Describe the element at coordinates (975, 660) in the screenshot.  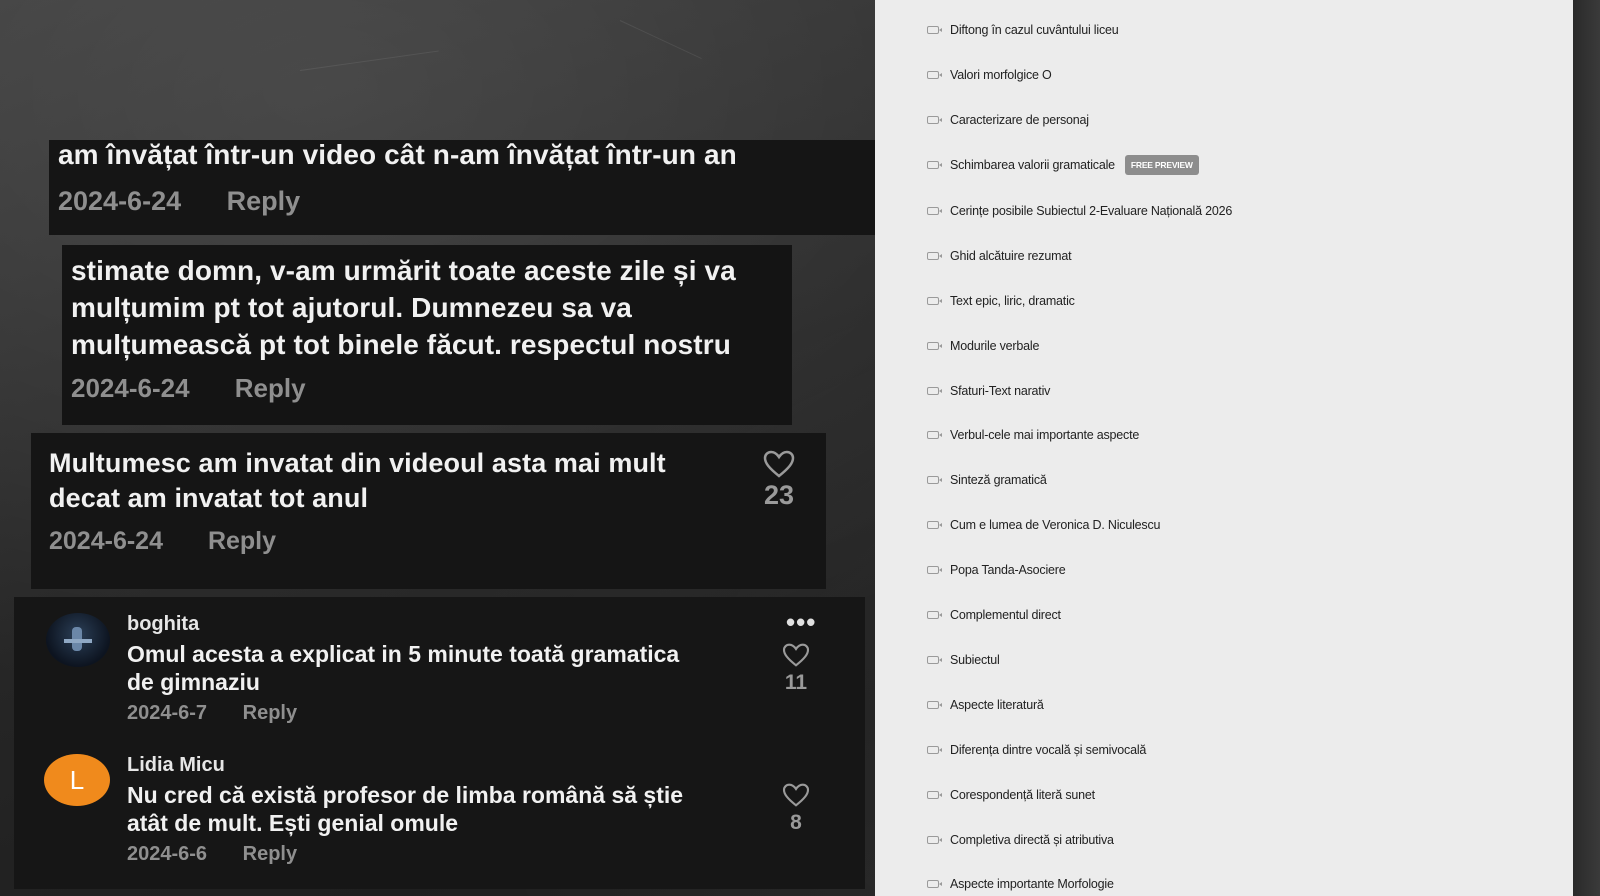
I see `lesson-title: Subiectul` at that location.